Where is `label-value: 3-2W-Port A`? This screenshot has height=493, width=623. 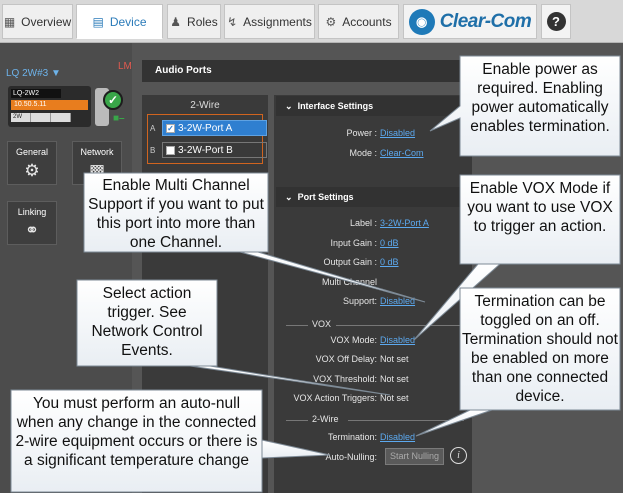 label-value: 3-2W-Port A is located at coordinates (404, 223).